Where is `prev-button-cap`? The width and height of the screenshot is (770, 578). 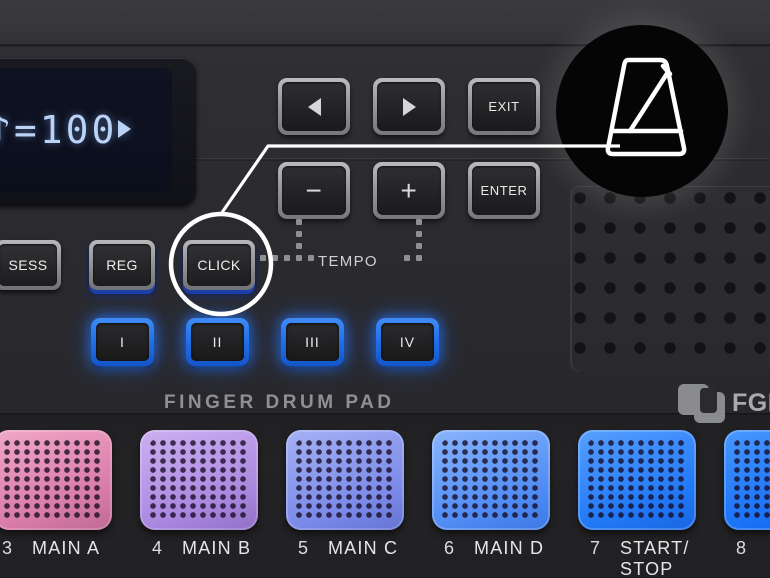
prev-button-cap is located at coordinates (314, 106).